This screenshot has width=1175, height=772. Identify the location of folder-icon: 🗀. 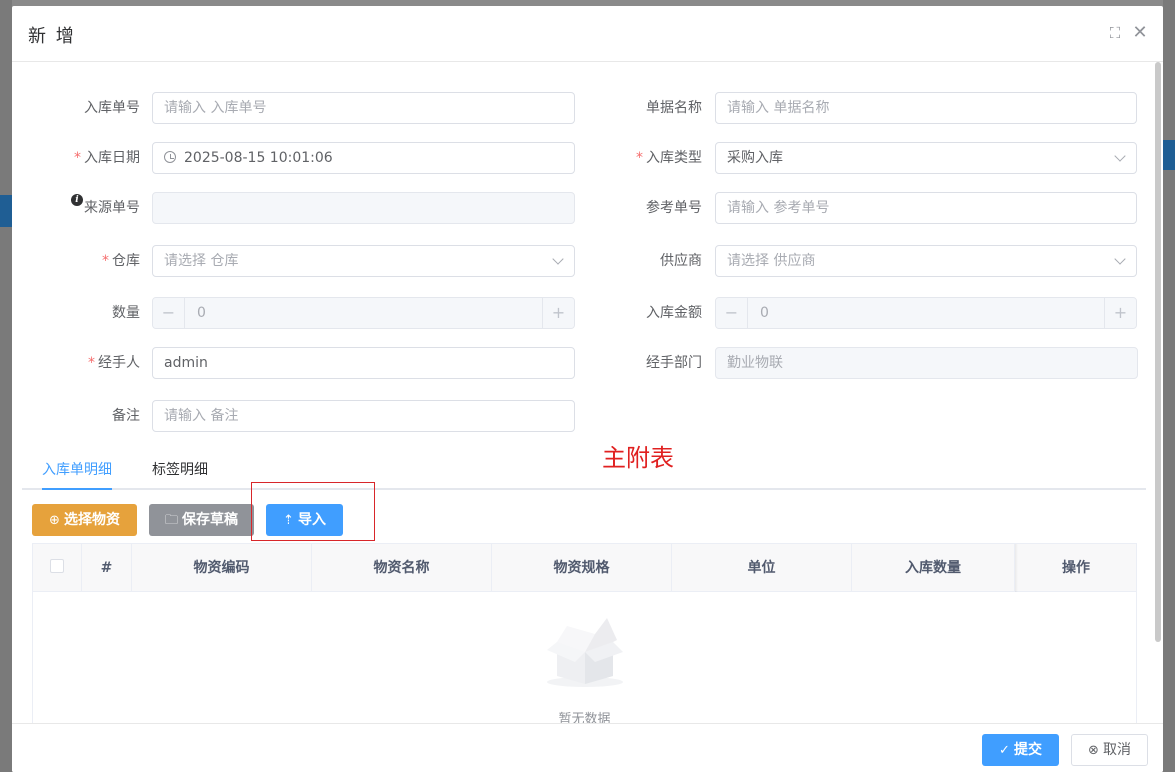
(171, 520).